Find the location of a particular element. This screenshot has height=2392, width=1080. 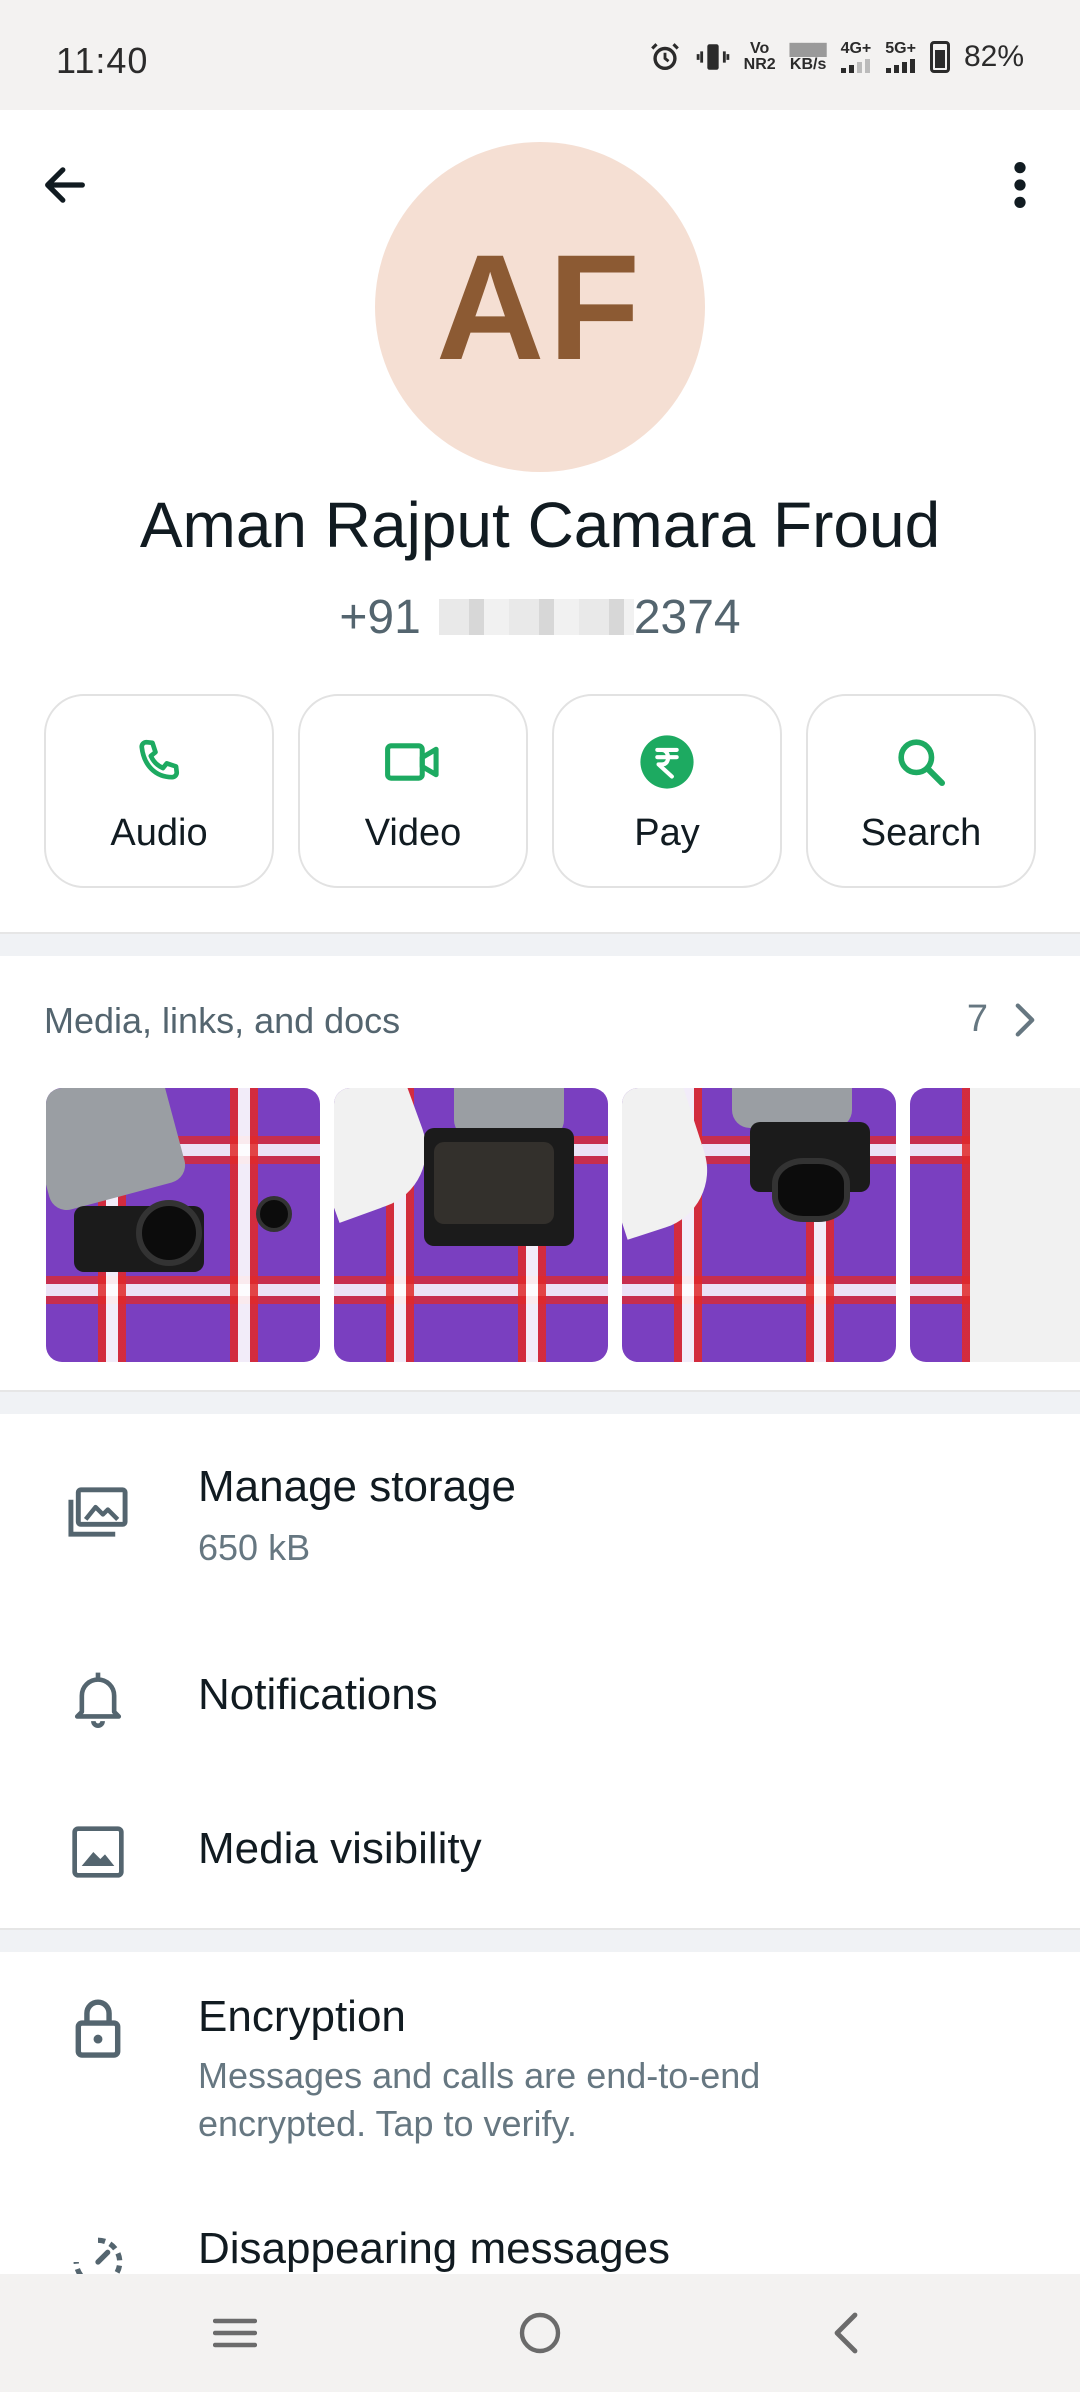

manage-storage-item: Manage storage is located at coordinates (357, 1487).